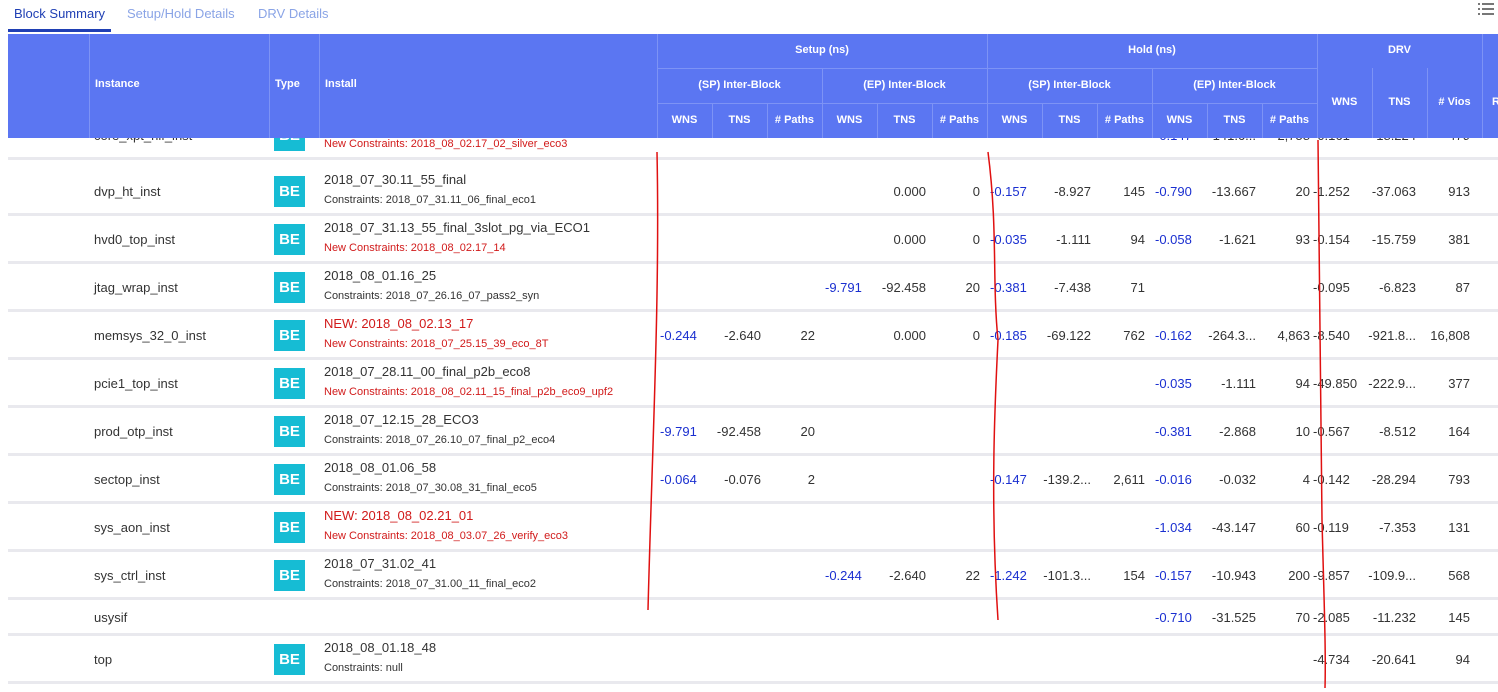 The height and width of the screenshot is (692, 1498). Describe the element at coordinates (398, 515) in the screenshot. I see `install-version: NEW: 2018_08_02.21_01` at that location.